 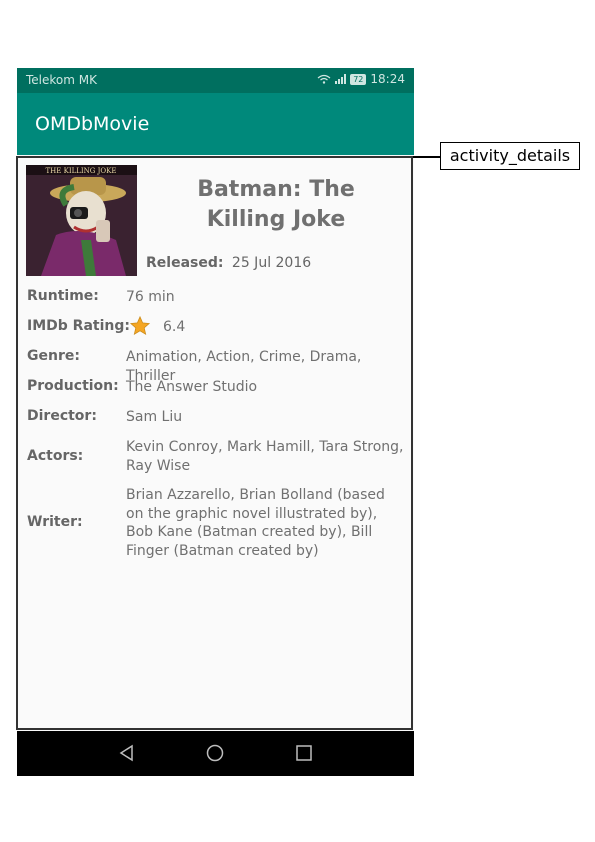 What do you see at coordinates (127, 753) in the screenshot?
I see `back-icon` at bounding box center [127, 753].